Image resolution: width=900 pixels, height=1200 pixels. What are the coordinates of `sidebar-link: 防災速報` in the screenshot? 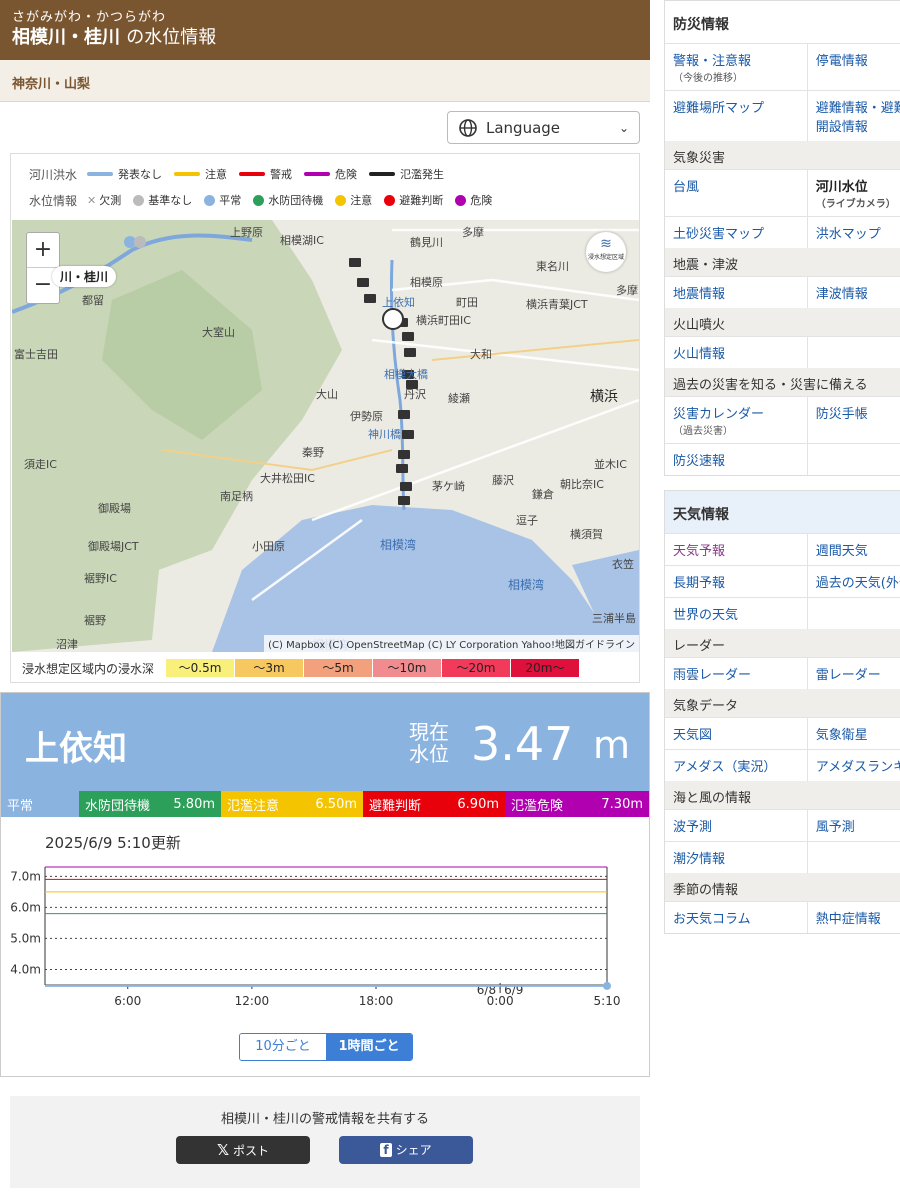 It's located at (736, 459).